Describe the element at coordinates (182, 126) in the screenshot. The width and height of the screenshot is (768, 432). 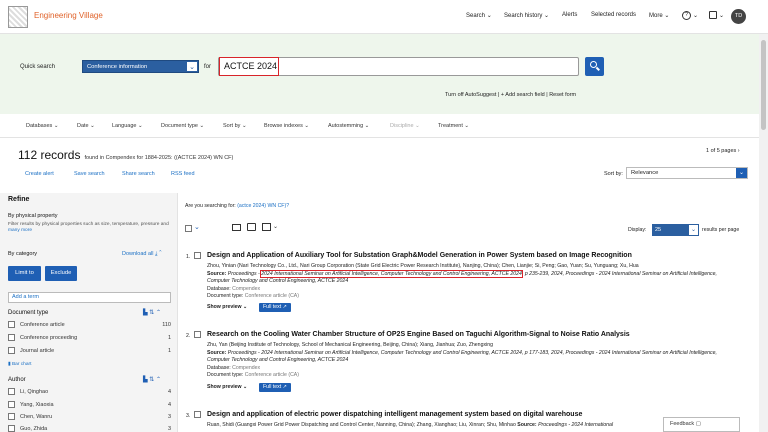
I see `filter-document-type: Document type ⌄` at that location.